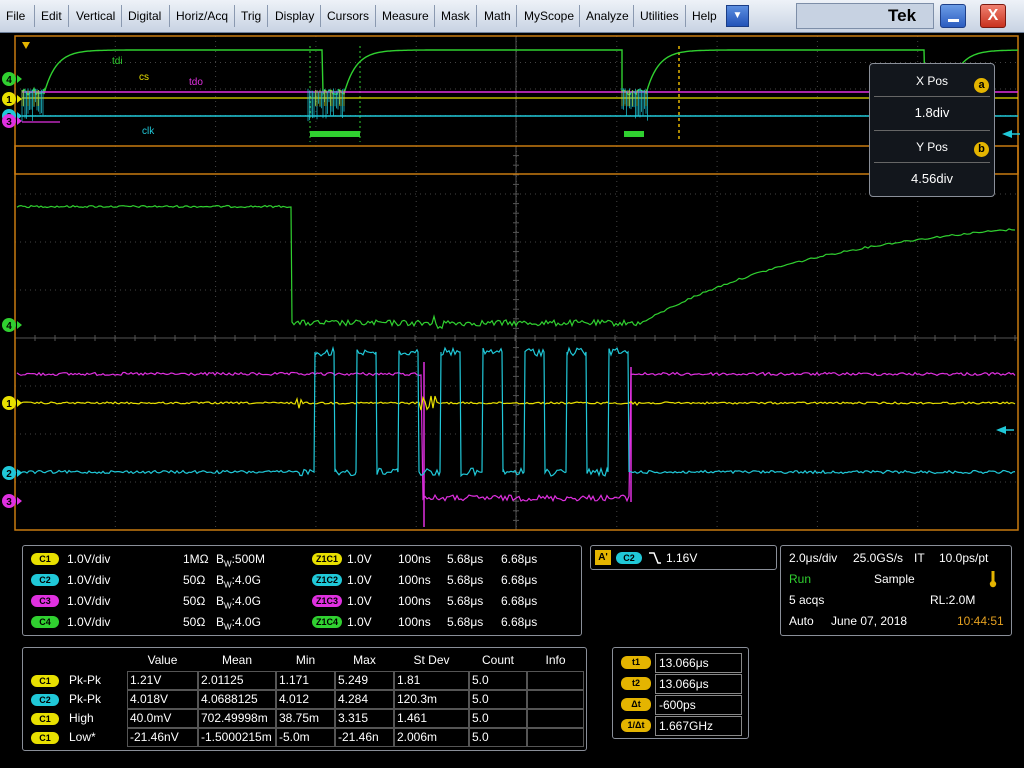 This screenshot has height=768, width=1024. I want to click on trigger-mode-badge: A', so click(603, 557).